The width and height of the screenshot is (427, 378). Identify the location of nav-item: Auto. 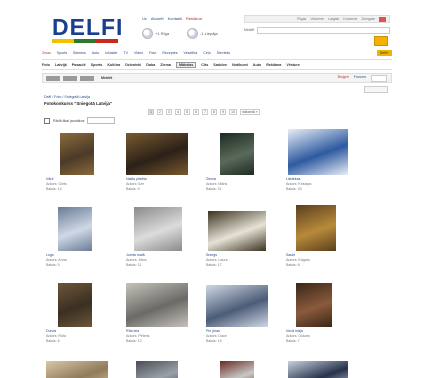
(95, 53).